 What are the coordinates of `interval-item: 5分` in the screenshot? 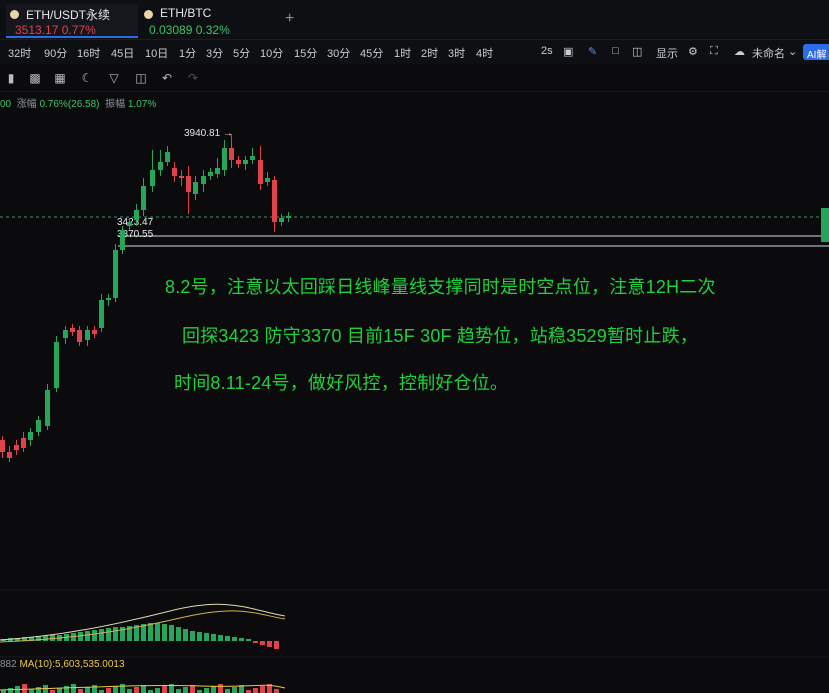 It's located at (241, 53).